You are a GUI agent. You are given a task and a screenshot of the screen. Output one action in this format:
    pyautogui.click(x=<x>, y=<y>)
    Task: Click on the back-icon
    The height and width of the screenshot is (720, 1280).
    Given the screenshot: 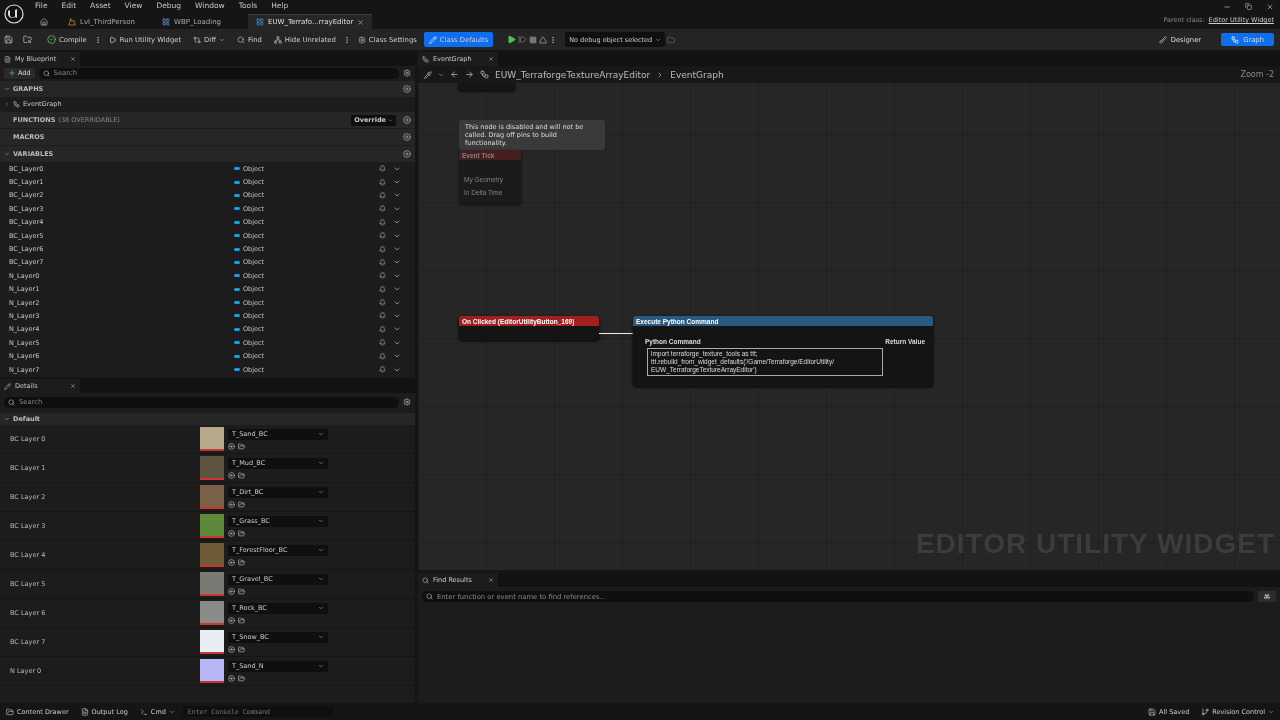 What is the action you would take?
    pyautogui.click(x=454, y=74)
    